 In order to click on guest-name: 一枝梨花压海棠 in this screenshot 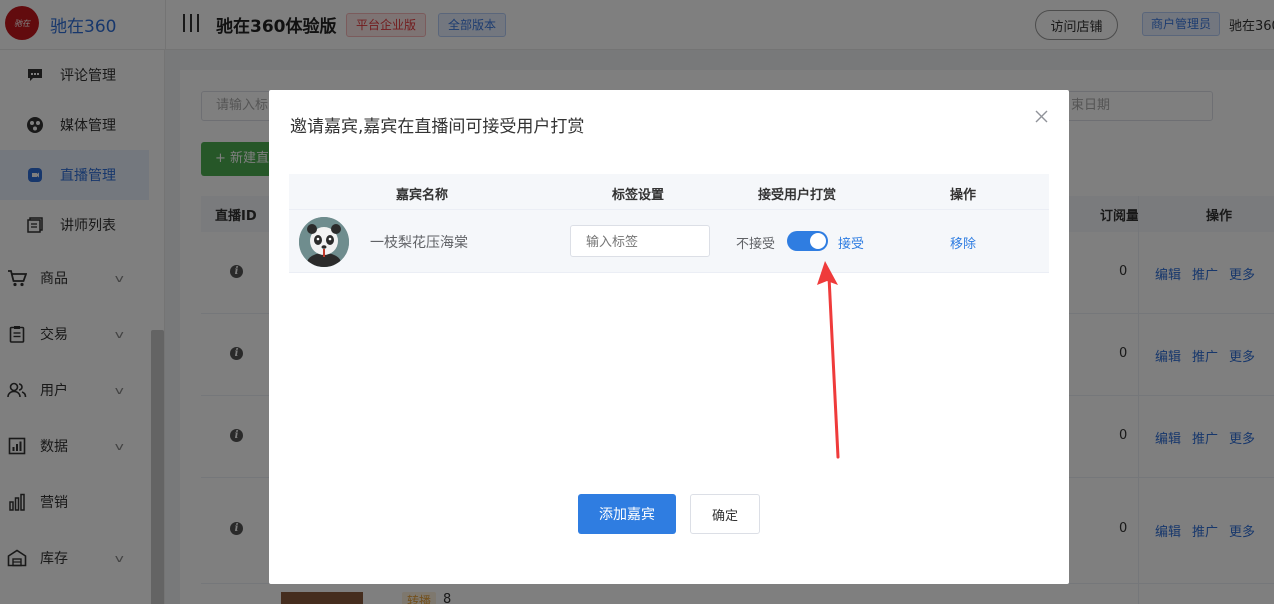, I will do `click(419, 243)`.